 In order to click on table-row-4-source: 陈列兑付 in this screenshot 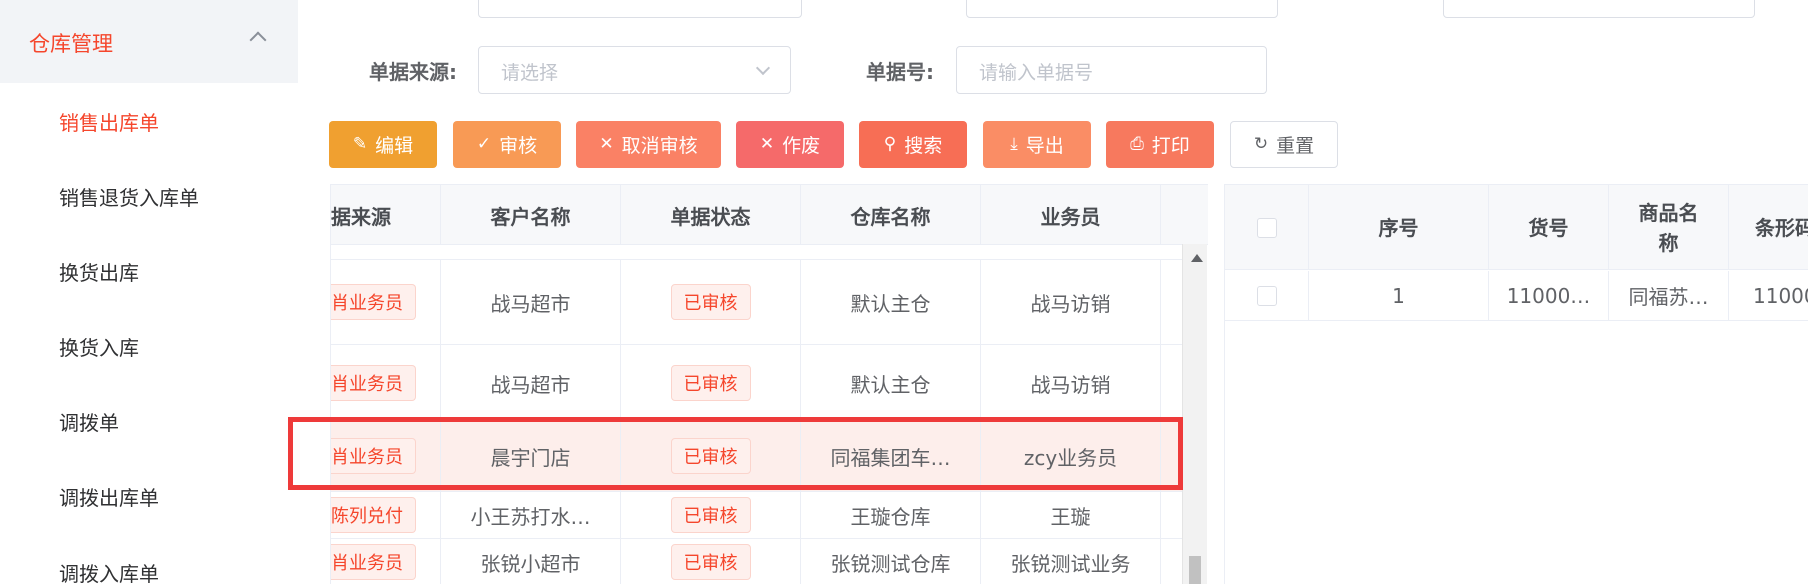, I will do `click(386, 515)`.